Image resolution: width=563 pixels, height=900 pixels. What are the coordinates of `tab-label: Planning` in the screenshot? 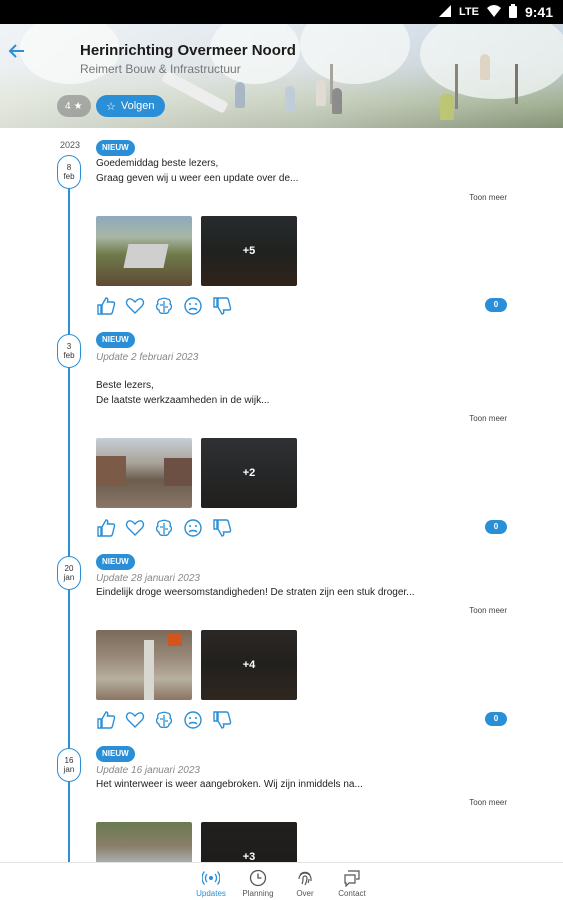 It's located at (258, 893).